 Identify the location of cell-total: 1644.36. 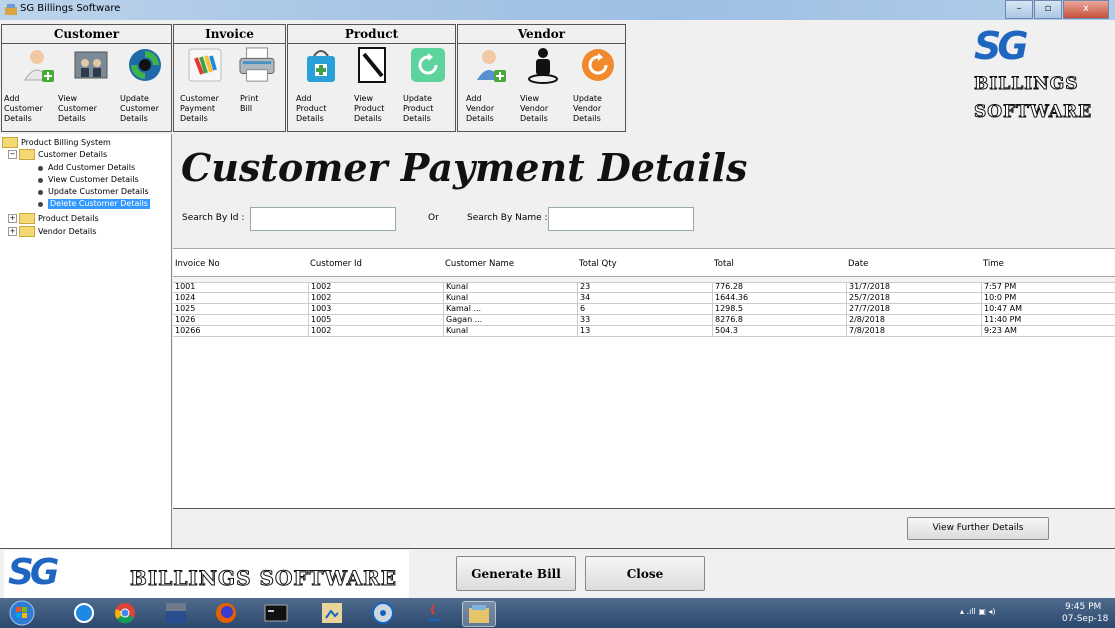
(780, 298).